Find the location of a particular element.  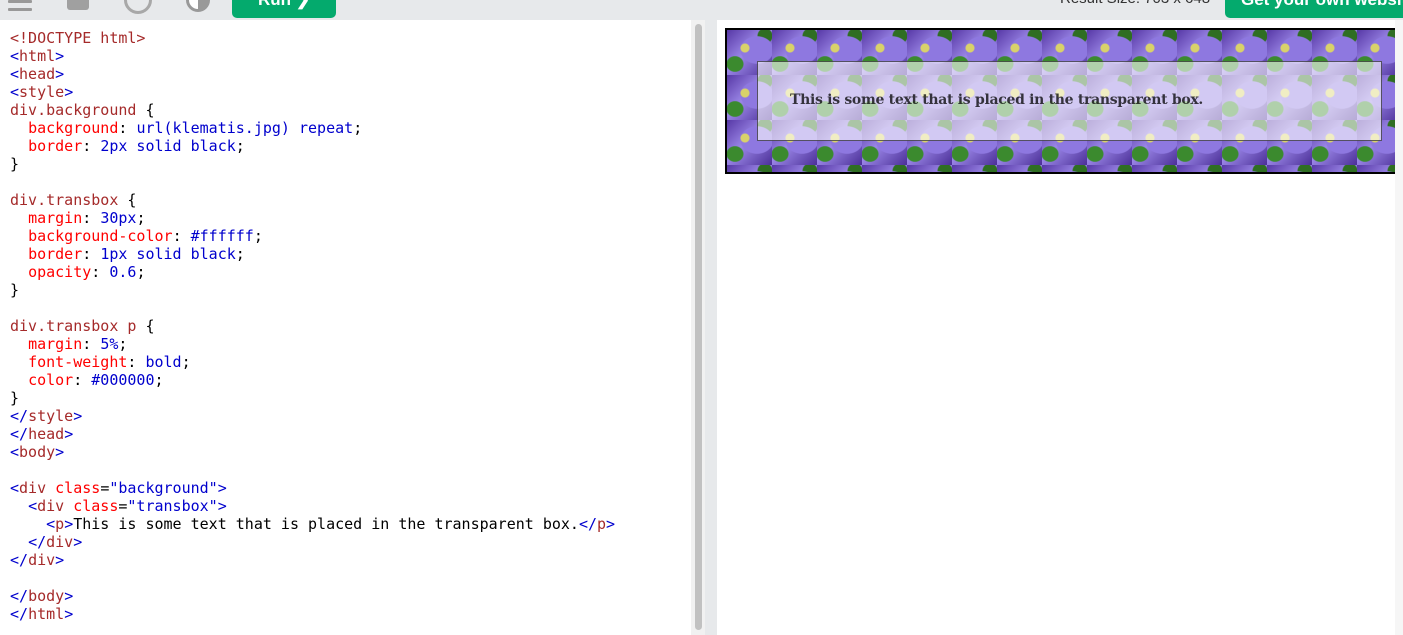

code-line: margin: 30px; is located at coordinates (312, 218).